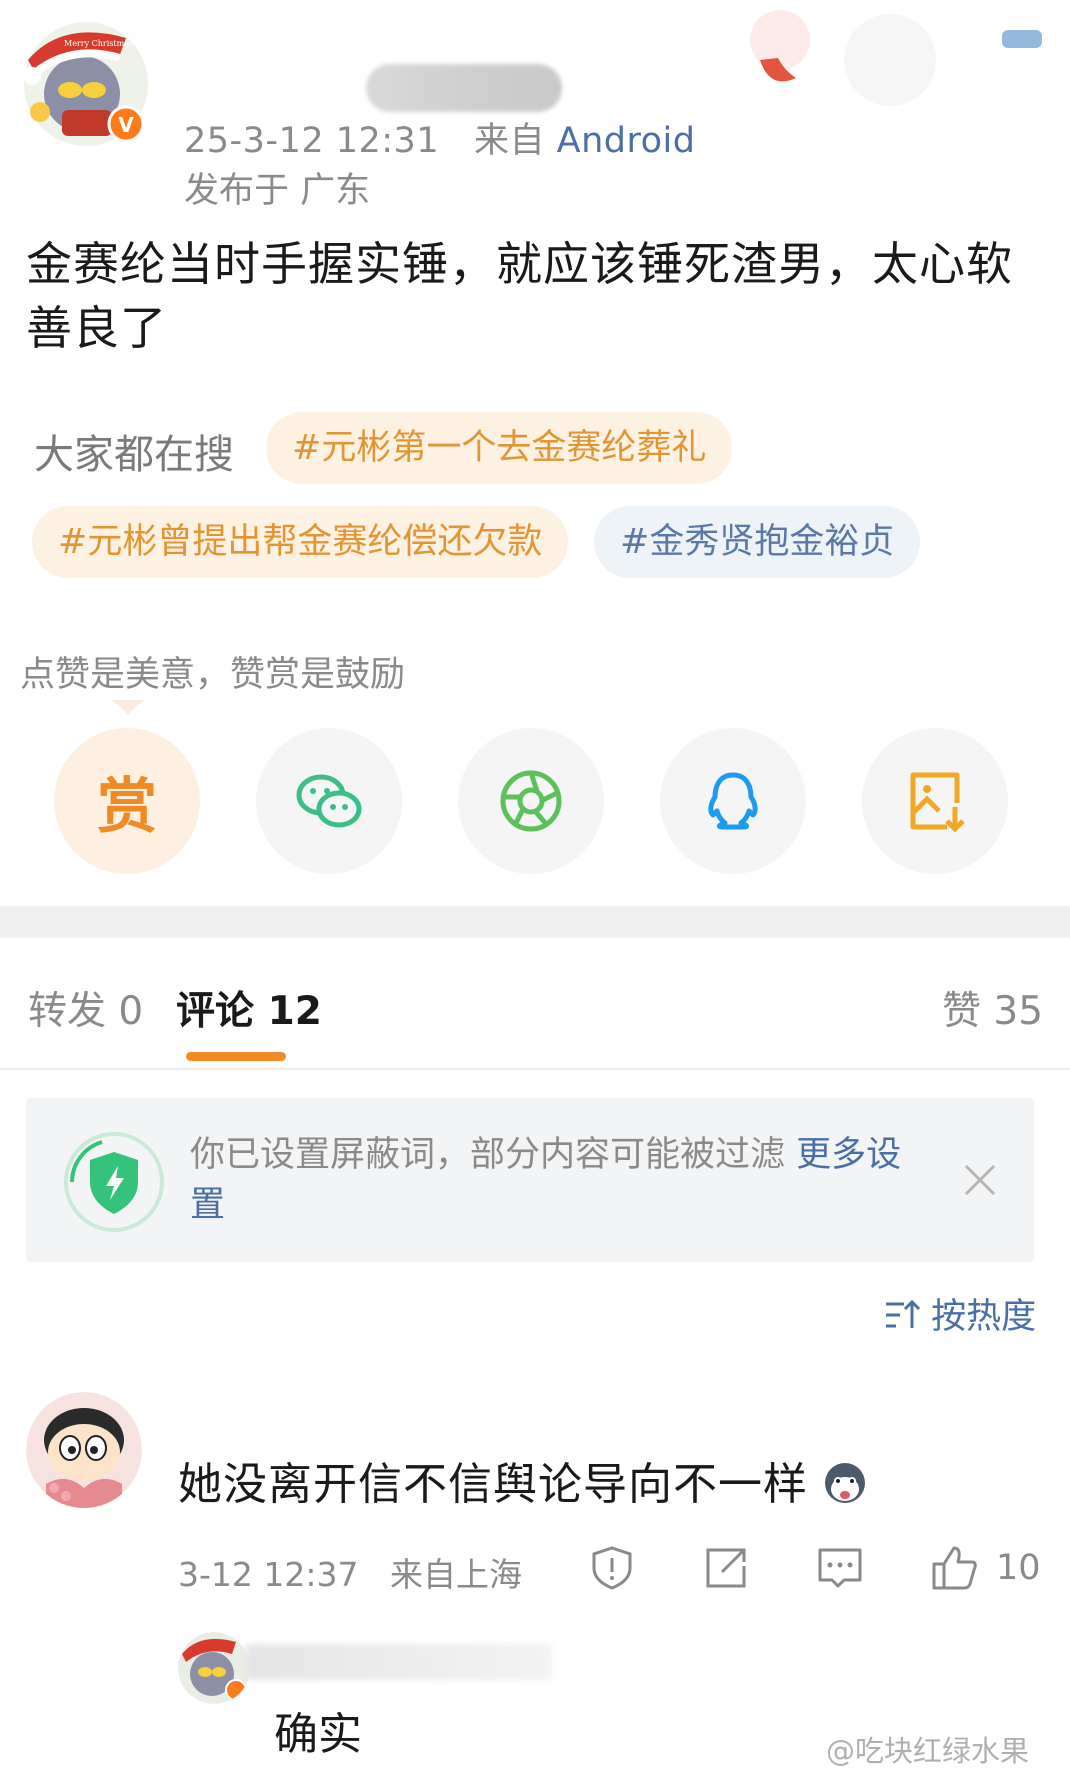 The width and height of the screenshot is (1070, 1774). I want to click on watermark: @吃块红绿水果, so click(928, 1751).